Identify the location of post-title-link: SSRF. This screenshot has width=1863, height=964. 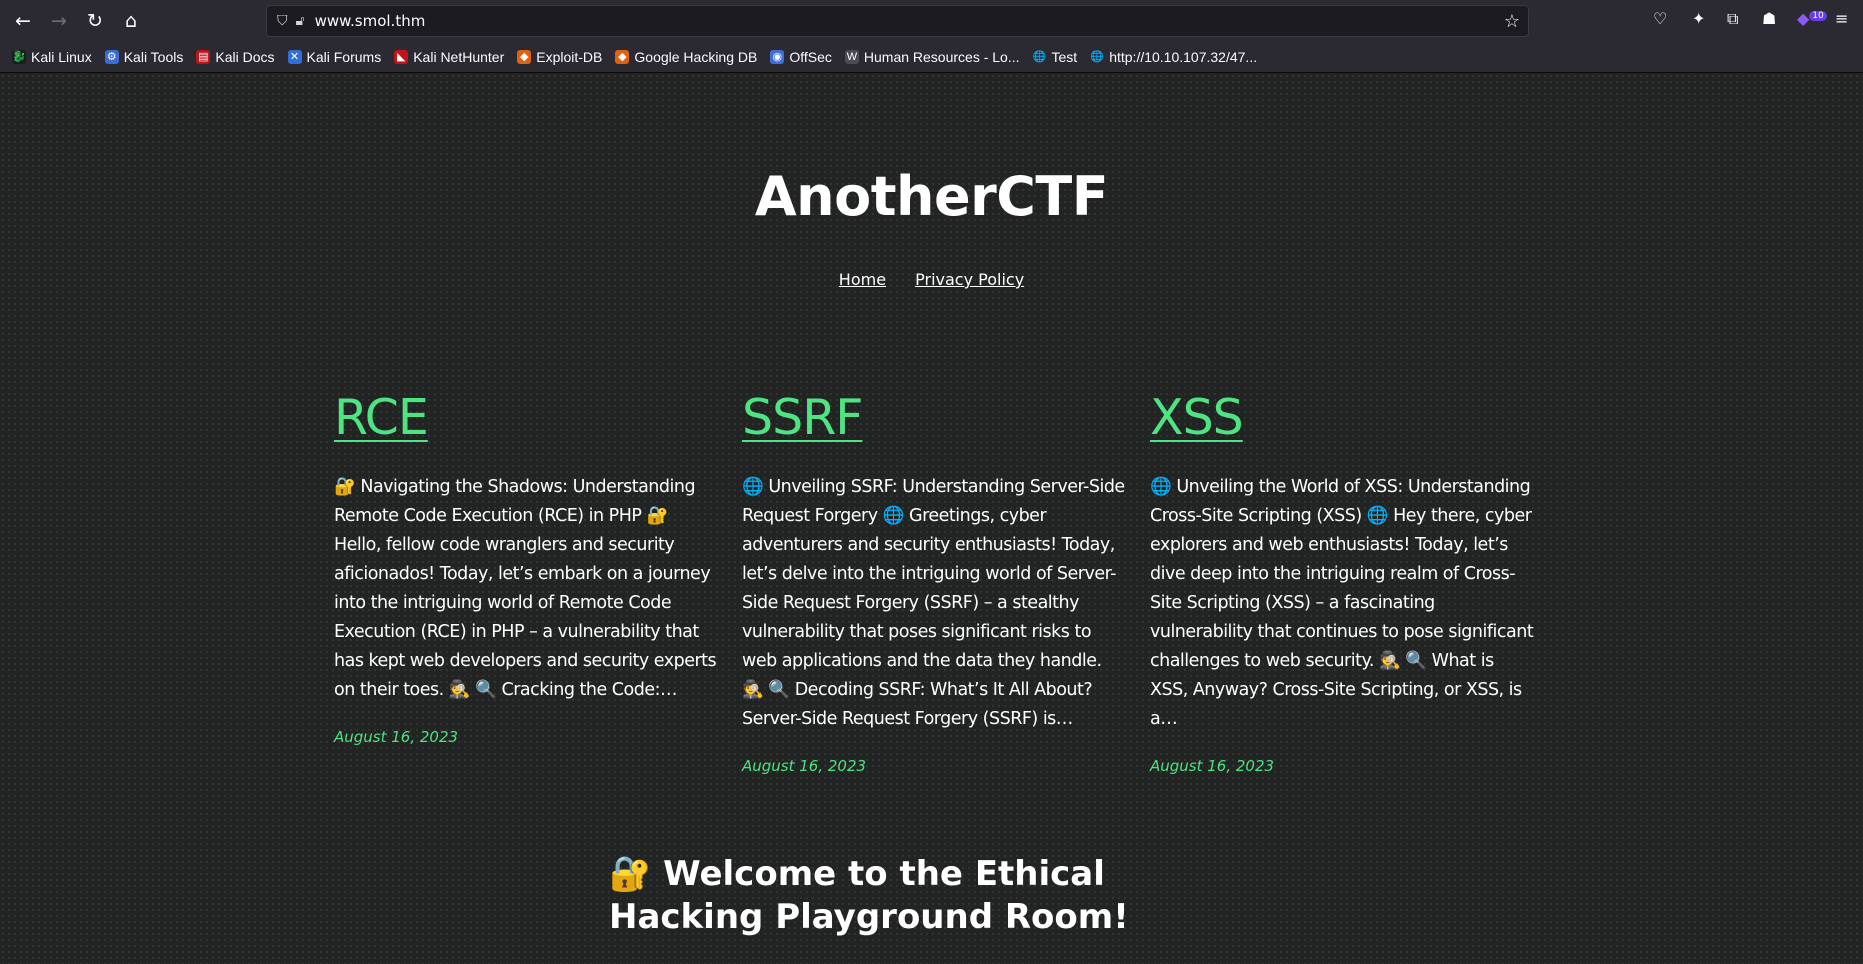
(802, 417).